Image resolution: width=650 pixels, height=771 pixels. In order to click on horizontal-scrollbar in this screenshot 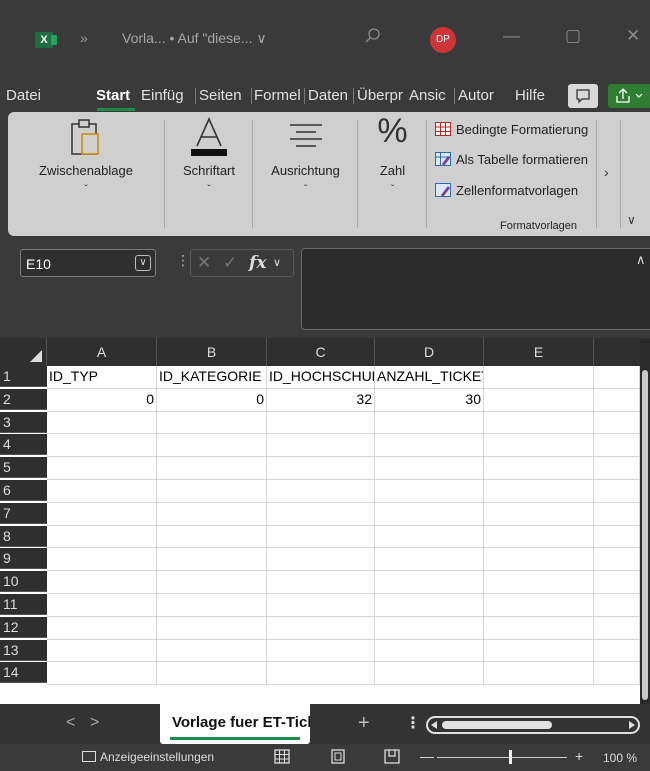, I will do `click(533, 725)`.